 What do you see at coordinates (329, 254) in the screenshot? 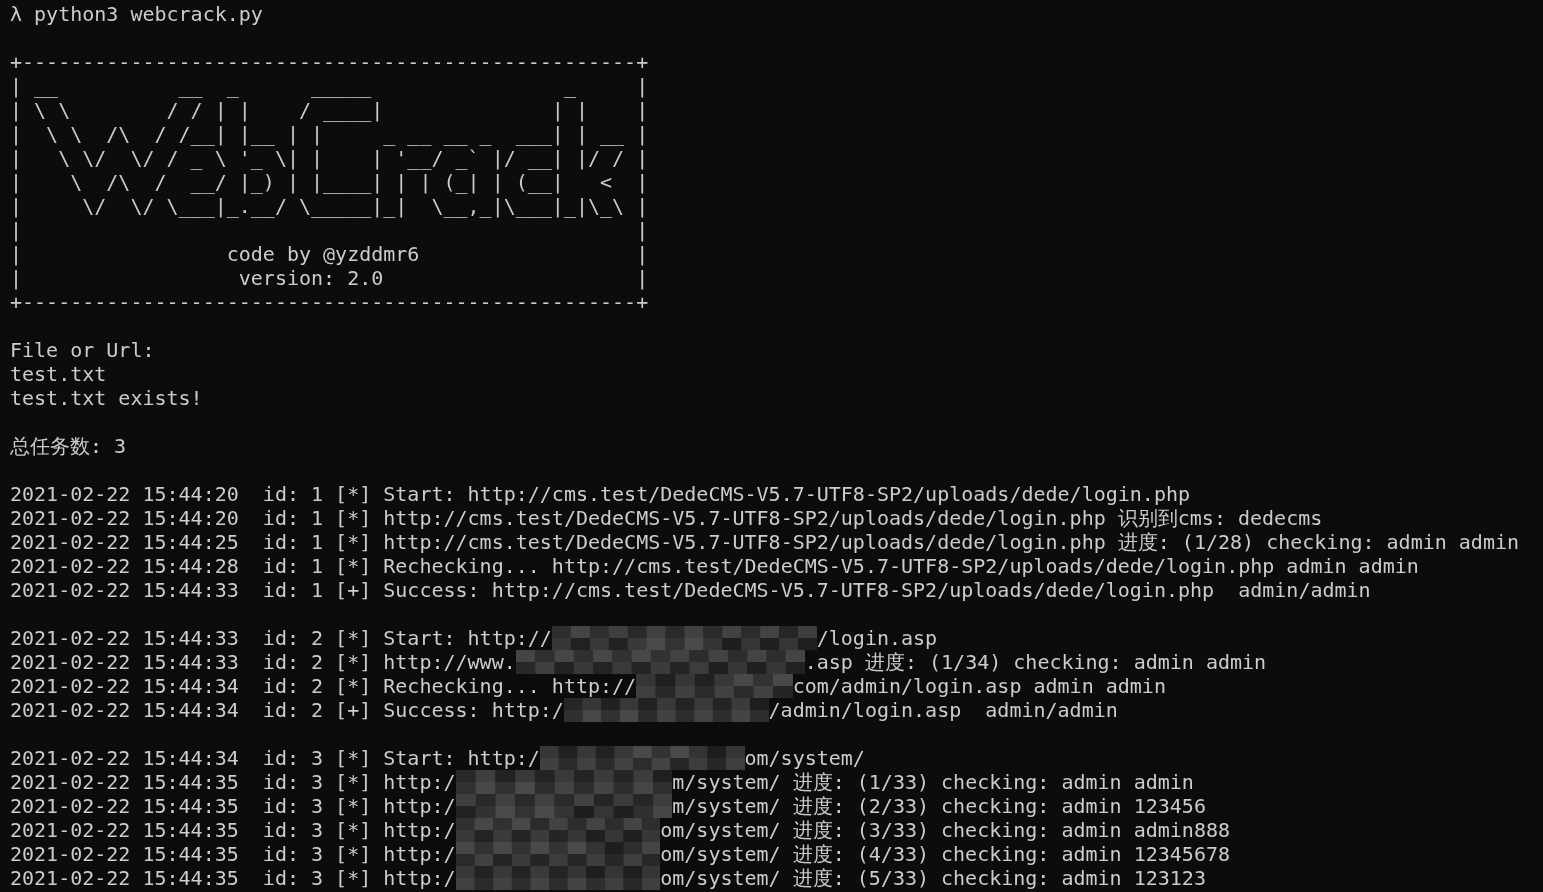
I see `banner-line: | code by @yzddmr6 |` at bounding box center [329, 254].